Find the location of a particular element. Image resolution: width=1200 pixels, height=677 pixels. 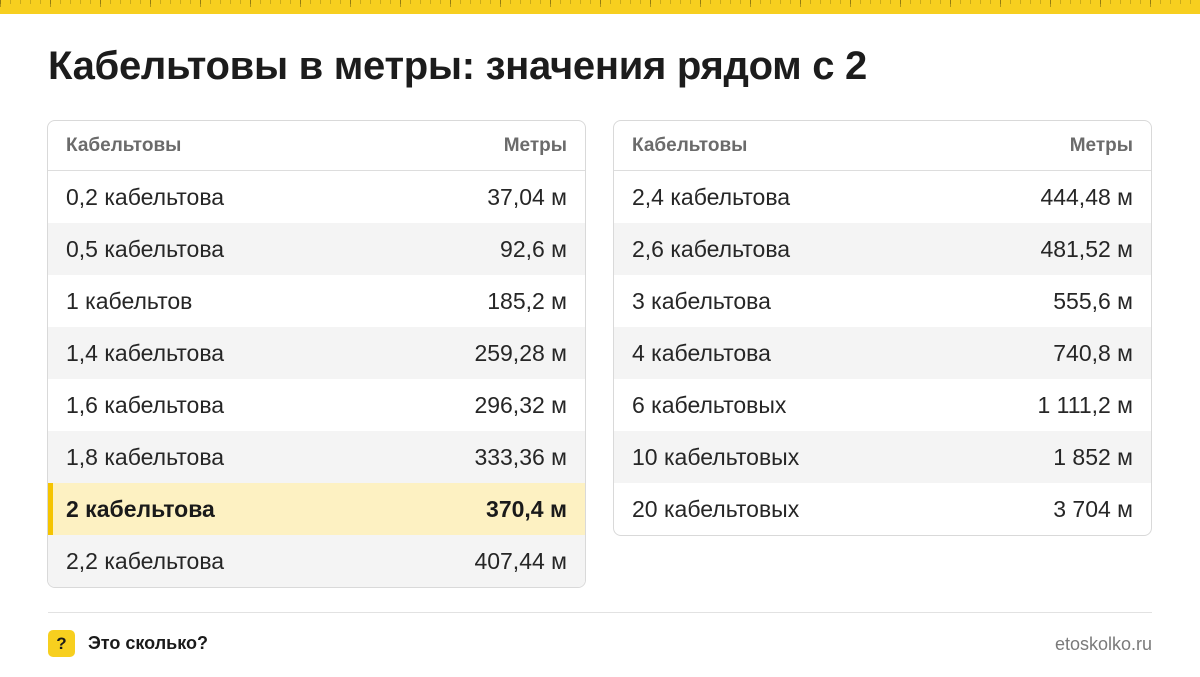

question-mark-icon: ? is located at coordinates (61, 643).